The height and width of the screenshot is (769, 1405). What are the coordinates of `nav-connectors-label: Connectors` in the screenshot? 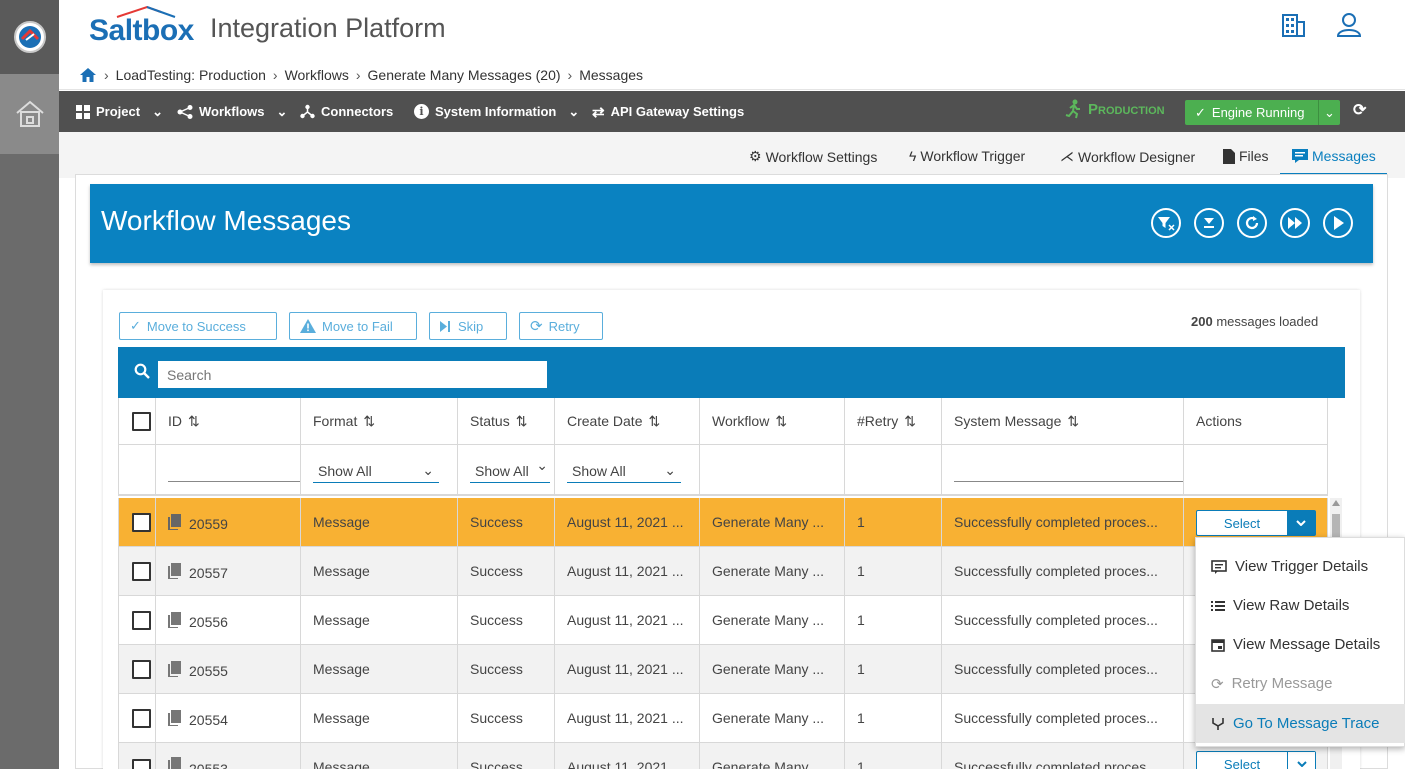 It's located at (357, 111).